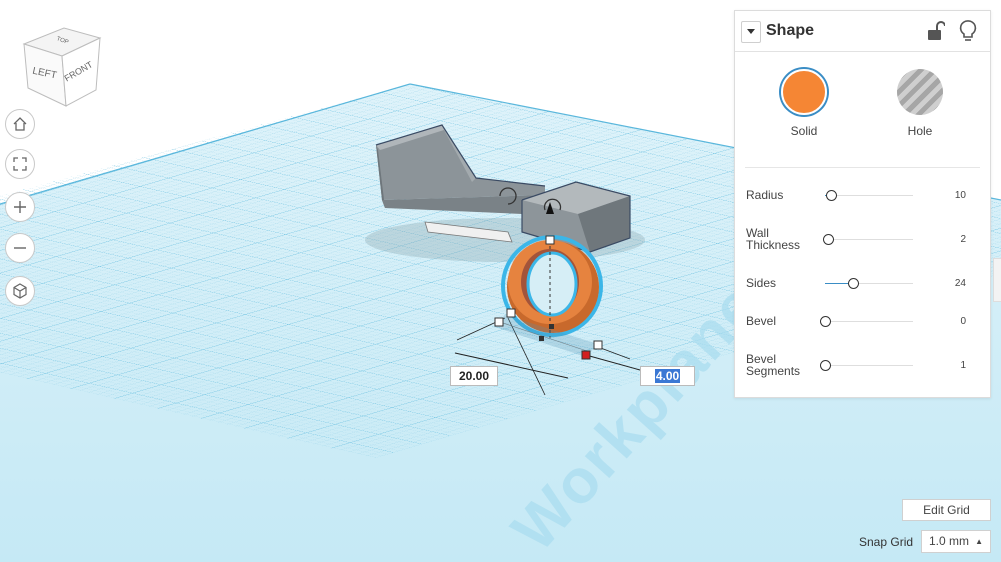  I want to click on zoom-out-button, so click(20, 248).